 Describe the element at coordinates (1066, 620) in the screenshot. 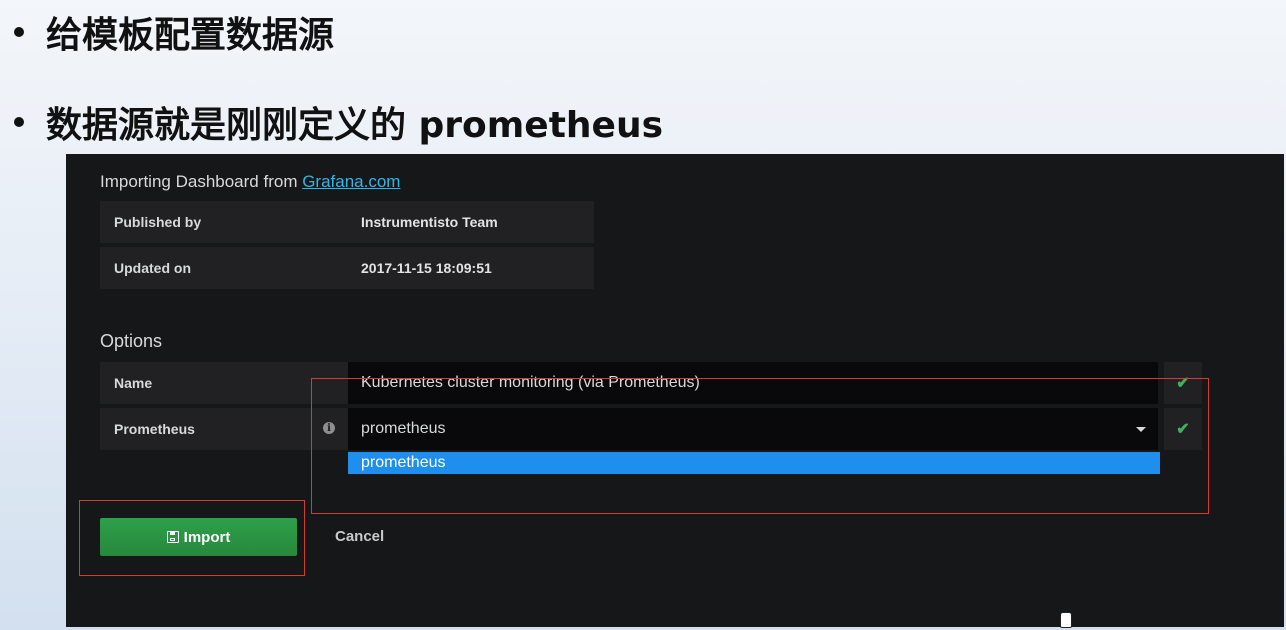

I see `mouse-cursor-icon` at that location.